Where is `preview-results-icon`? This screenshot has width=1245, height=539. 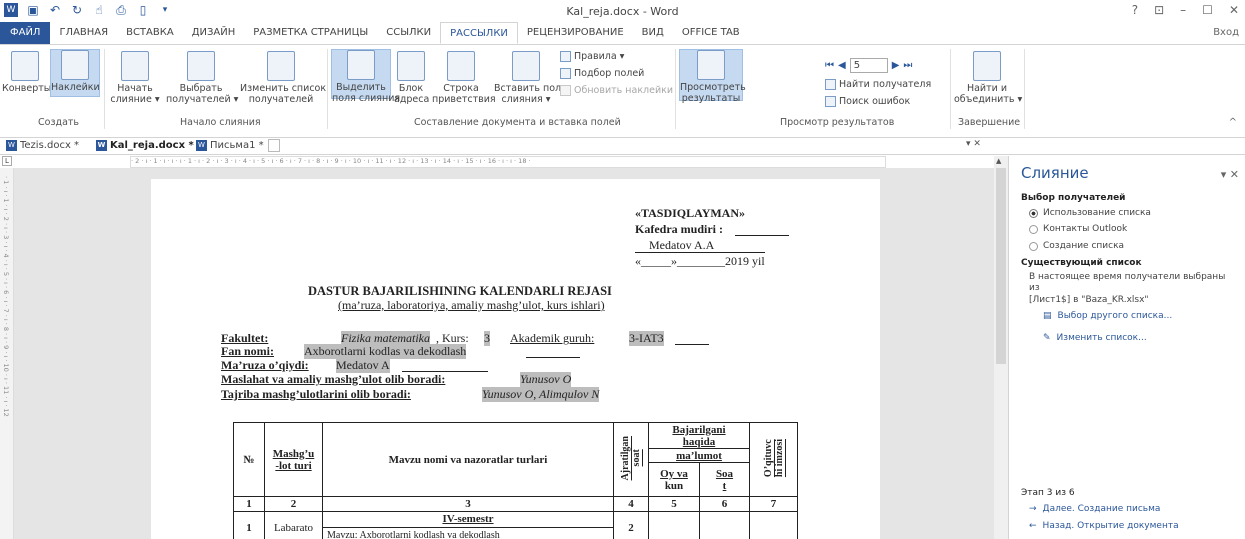
preview-results-icon is located at coordinates (711, 65).